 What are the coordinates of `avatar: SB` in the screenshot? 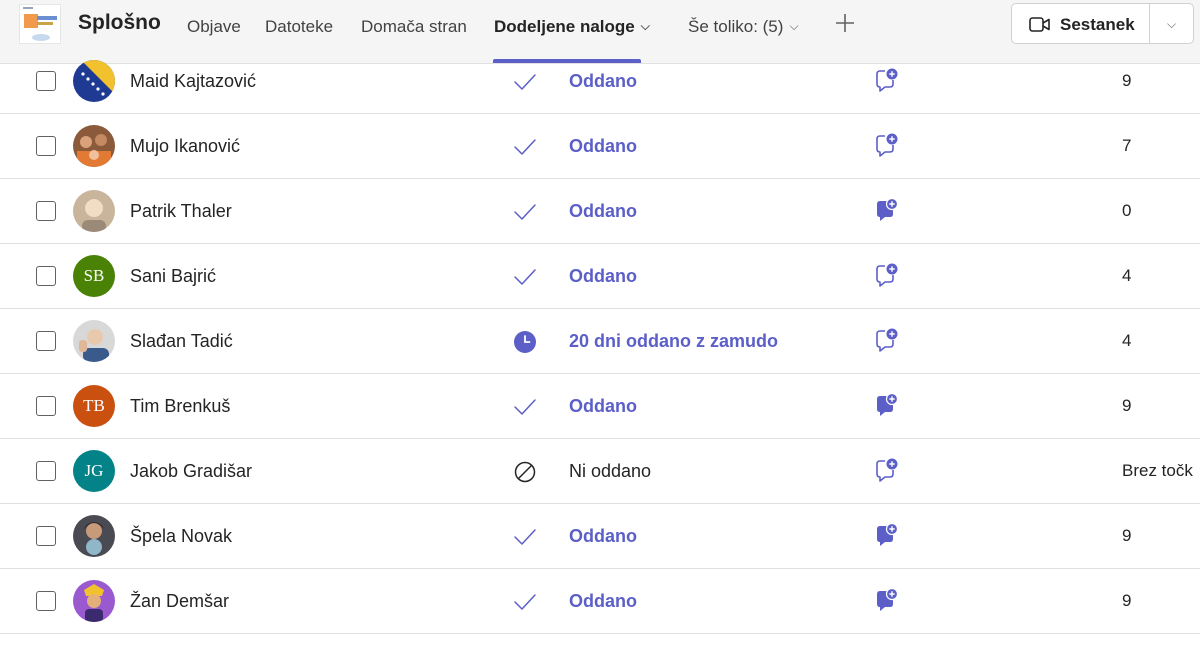 It's located at (94, 276).